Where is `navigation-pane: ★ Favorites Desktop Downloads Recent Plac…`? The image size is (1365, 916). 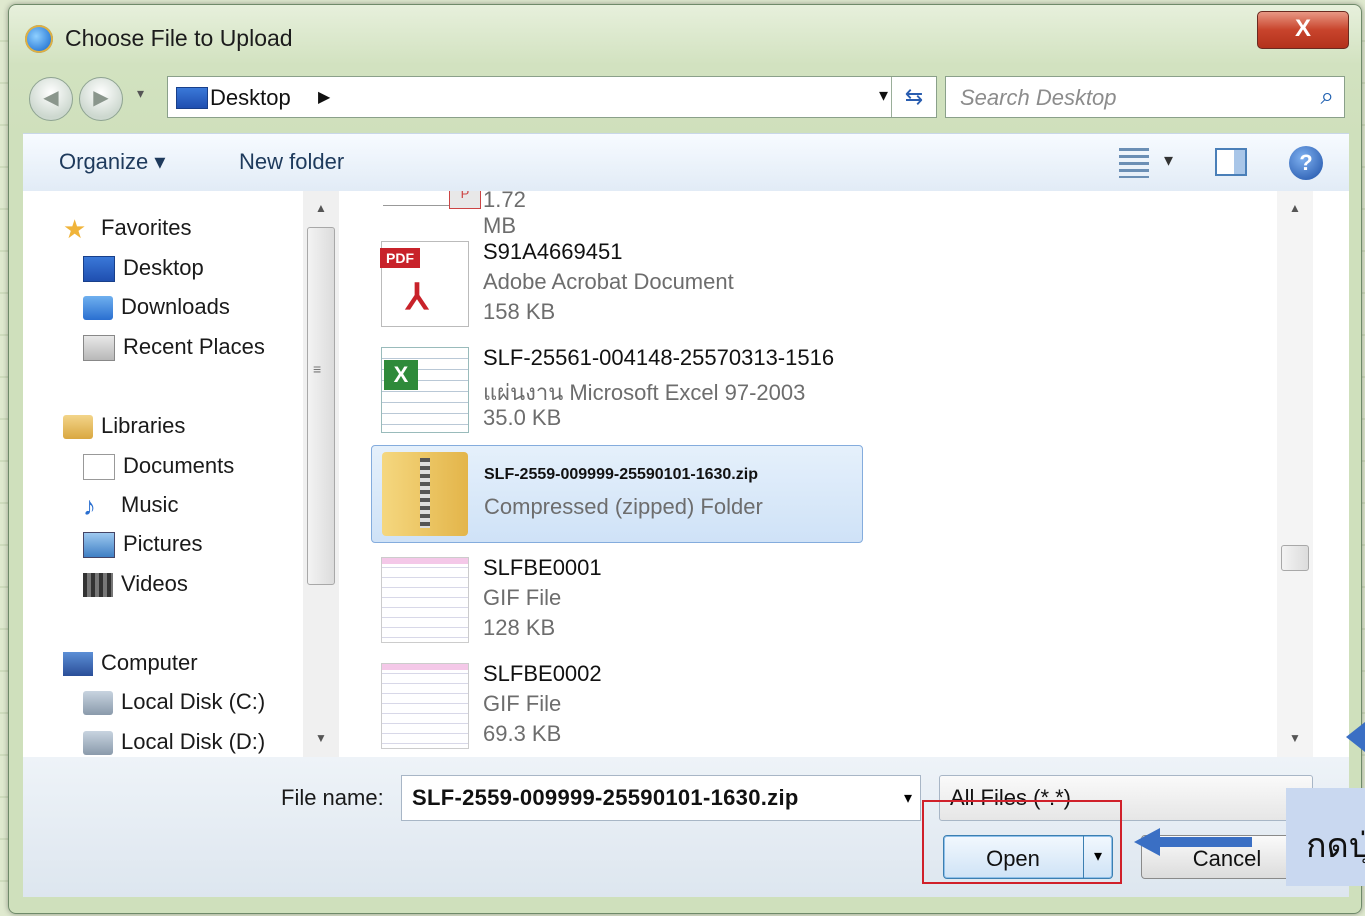
navigation-pane: ★ Favorites Desktop Downloads Recent Plac… is located at coordinates (162, 474).